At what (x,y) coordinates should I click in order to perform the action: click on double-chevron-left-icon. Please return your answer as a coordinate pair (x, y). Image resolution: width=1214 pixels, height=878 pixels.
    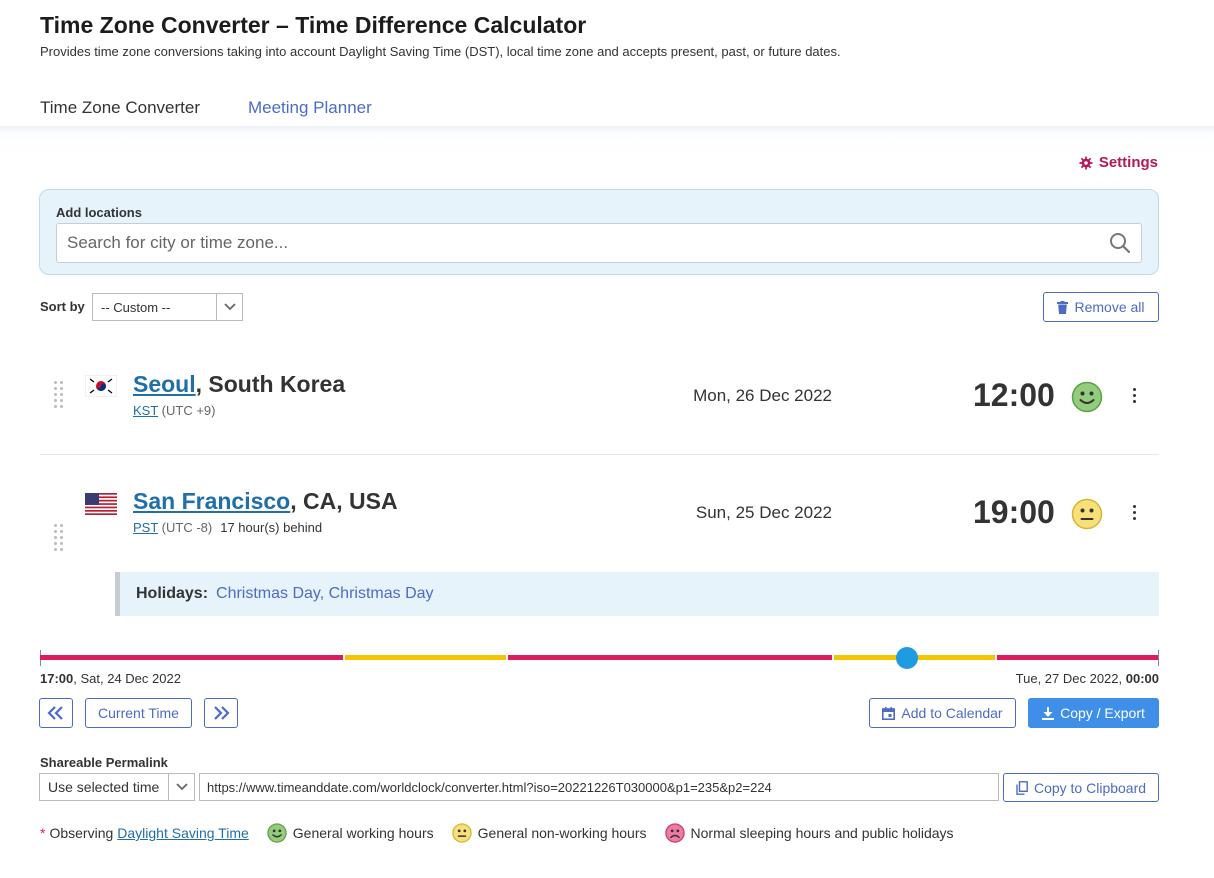
    Looking at the image, I should click on (55, 713).